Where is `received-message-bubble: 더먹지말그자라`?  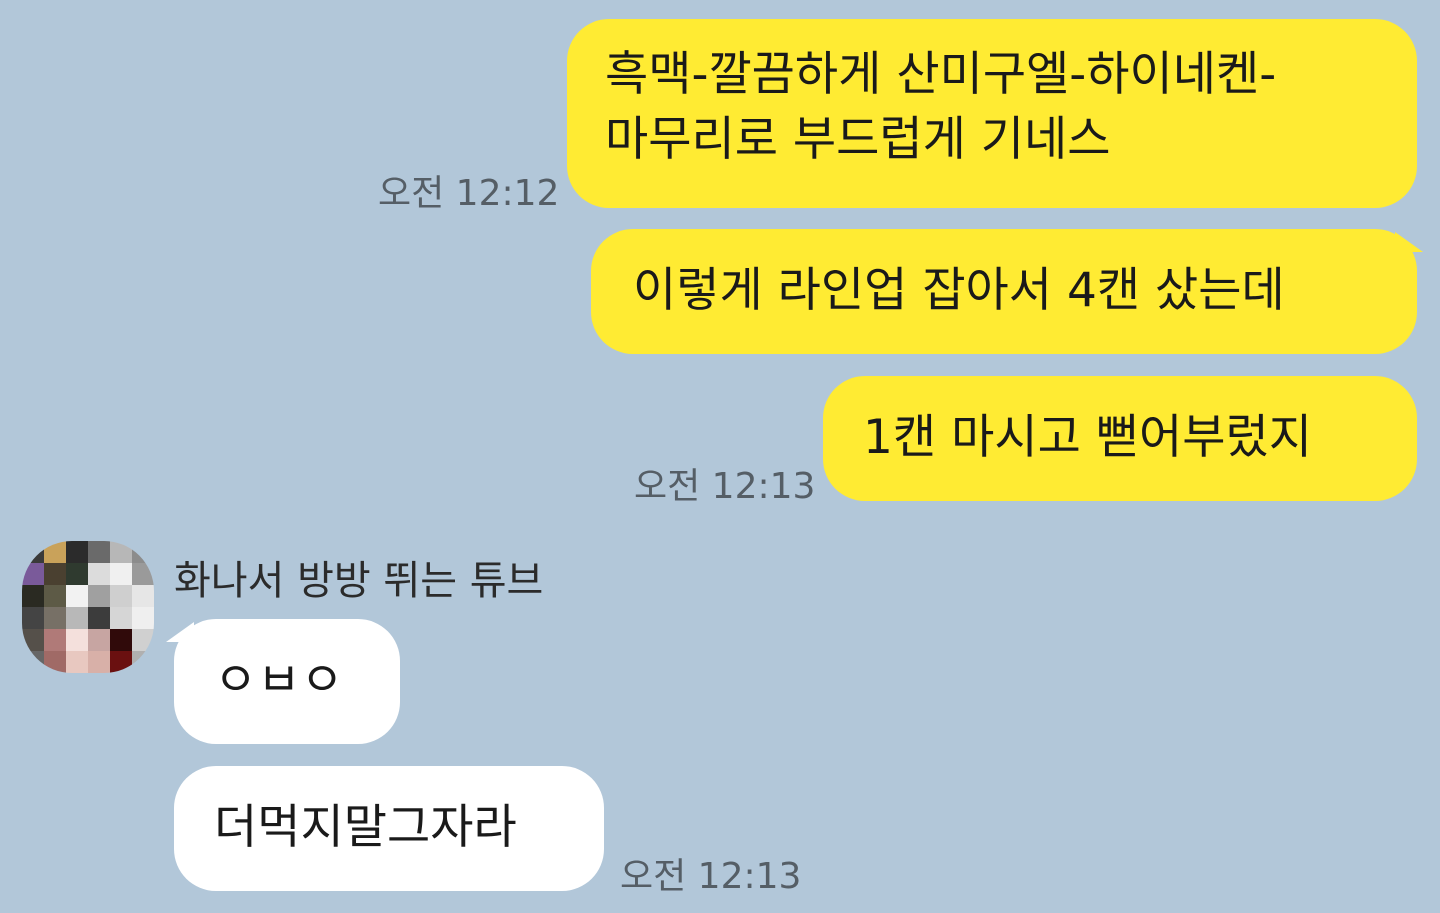
received-message-bubble: 더먹지말그자라 is located at coordinates (389, 828).